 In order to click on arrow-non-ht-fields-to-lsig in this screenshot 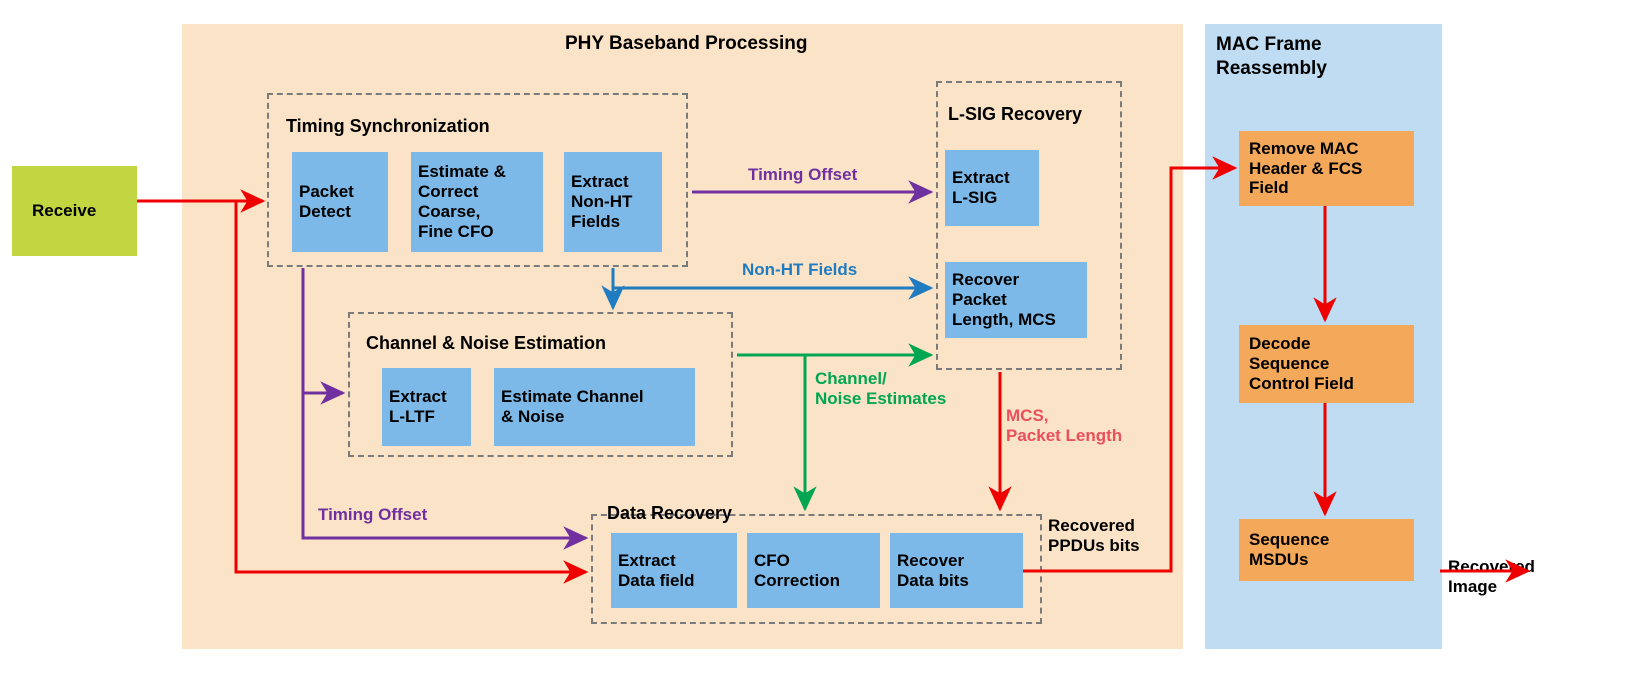, I will do `click(772, 284)`.